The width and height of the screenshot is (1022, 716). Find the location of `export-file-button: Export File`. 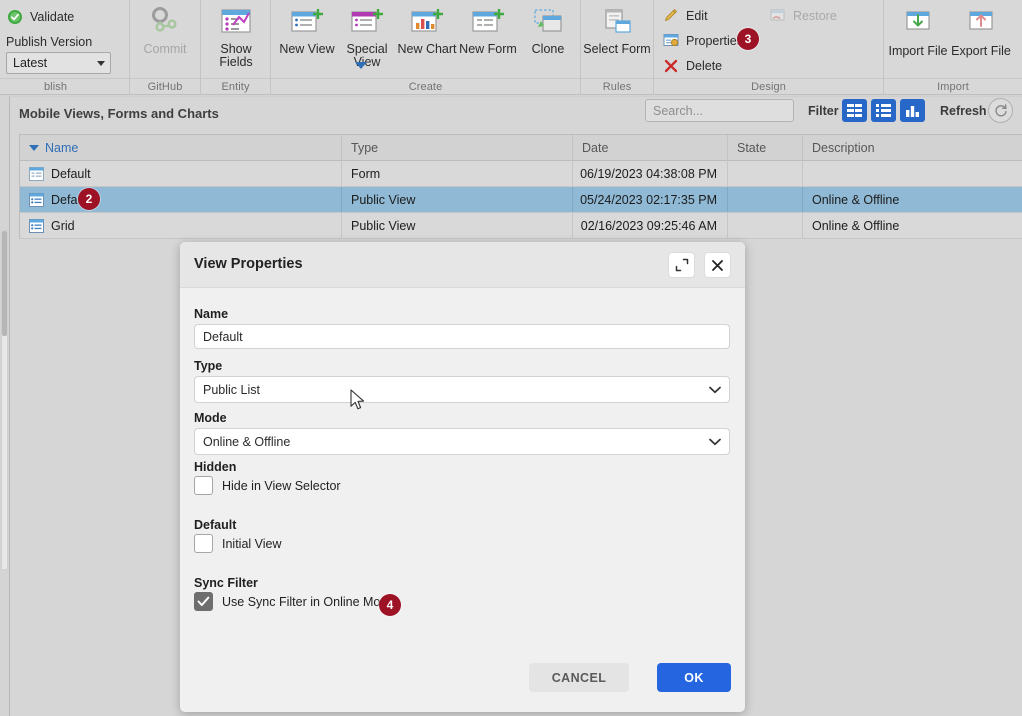

export-file-button: Export File is located at coordinates (981, 42).